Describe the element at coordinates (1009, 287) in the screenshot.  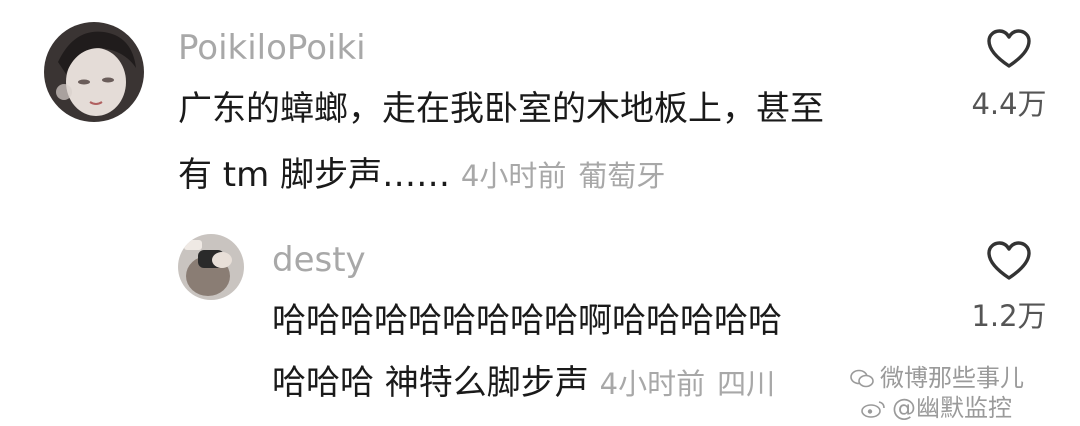
I see `like-button: 1.2万` at that location.